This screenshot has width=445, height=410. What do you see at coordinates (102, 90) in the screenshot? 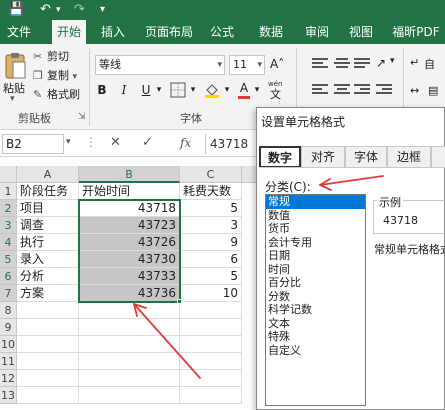
I see `bold-button: B` at bounding box center [102, 90].